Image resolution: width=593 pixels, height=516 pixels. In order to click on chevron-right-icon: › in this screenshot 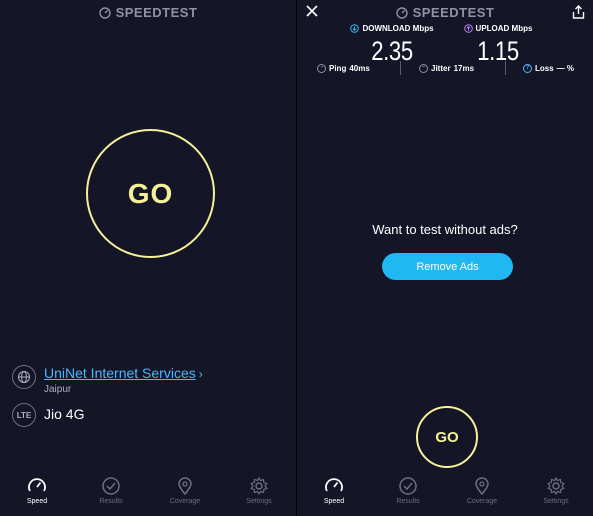, I will do `click(200, 374)`.